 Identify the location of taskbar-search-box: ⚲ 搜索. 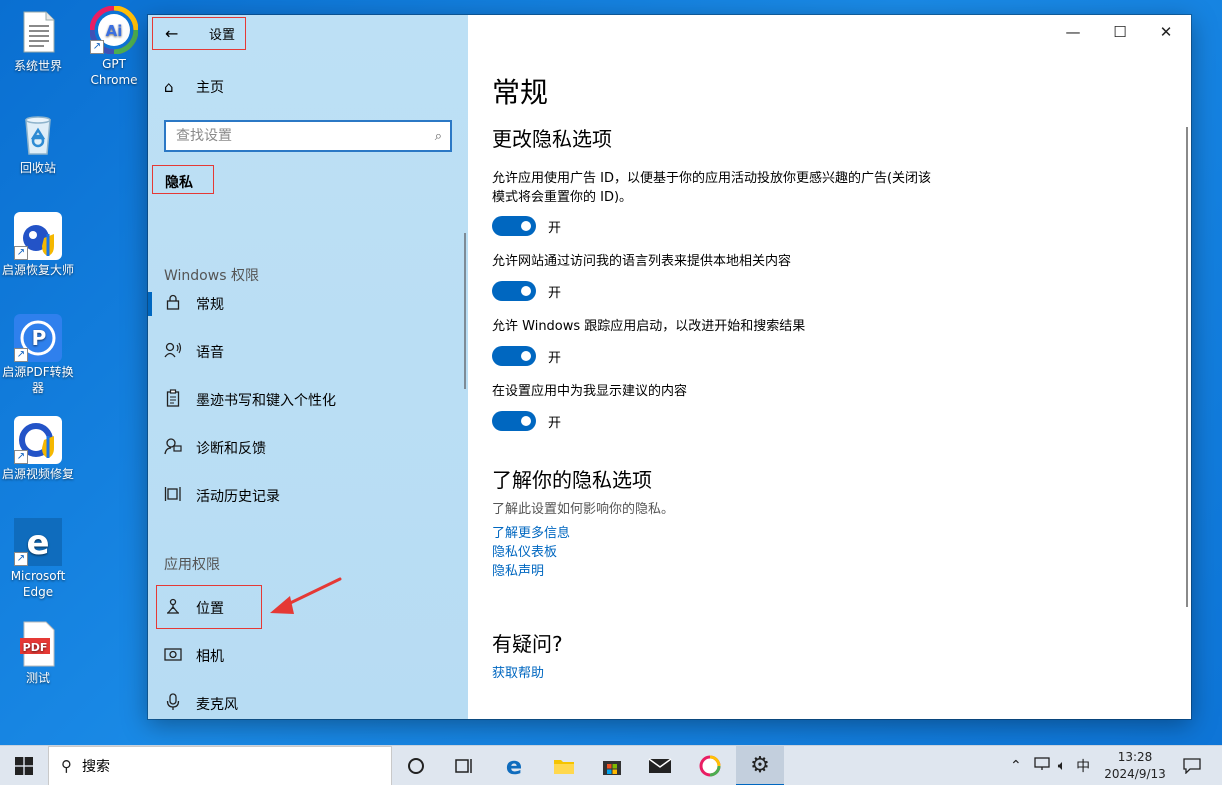
(220, 765).